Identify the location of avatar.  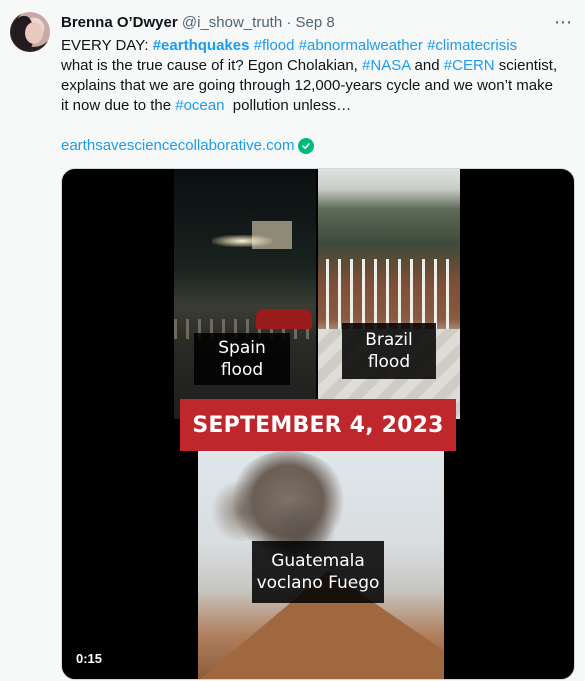
(30, 32).